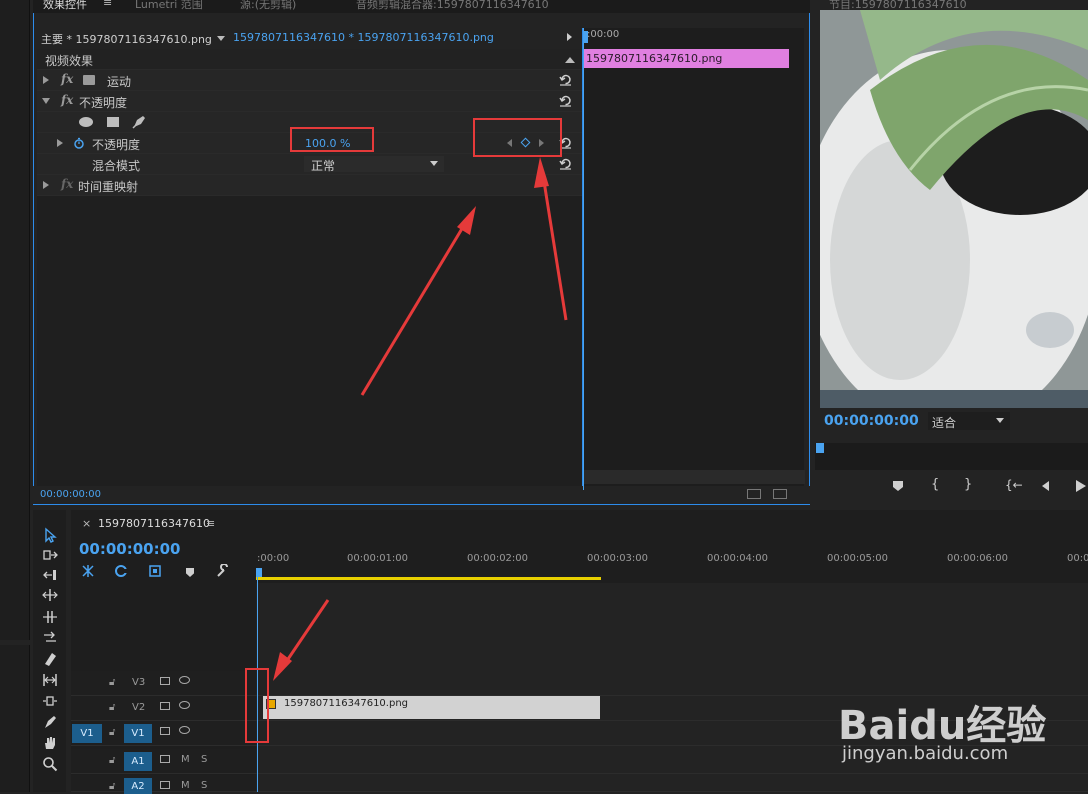  Describe the element at coordinates (925, 753) in the screenshot. I see `watermark-url: jingyan.baidu.com` at that location.